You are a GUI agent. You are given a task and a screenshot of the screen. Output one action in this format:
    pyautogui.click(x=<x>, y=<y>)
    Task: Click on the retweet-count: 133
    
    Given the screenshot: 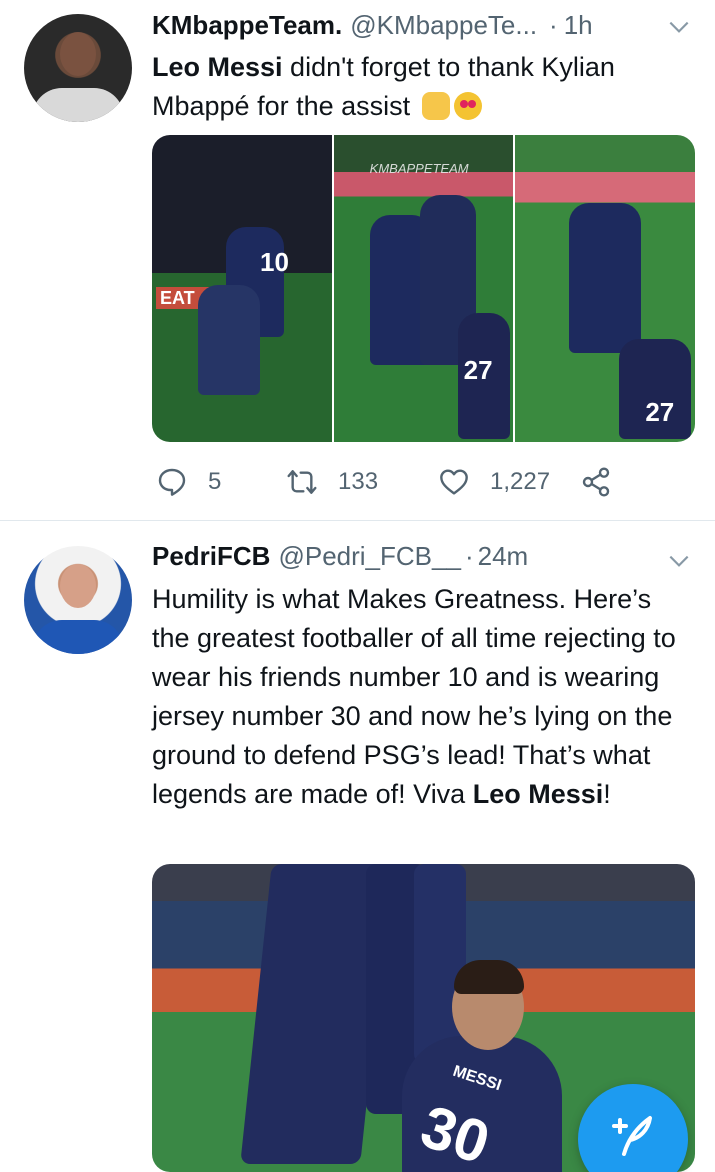 What is the action you would take?
    pyautogui.click(x=358, y=481)
    